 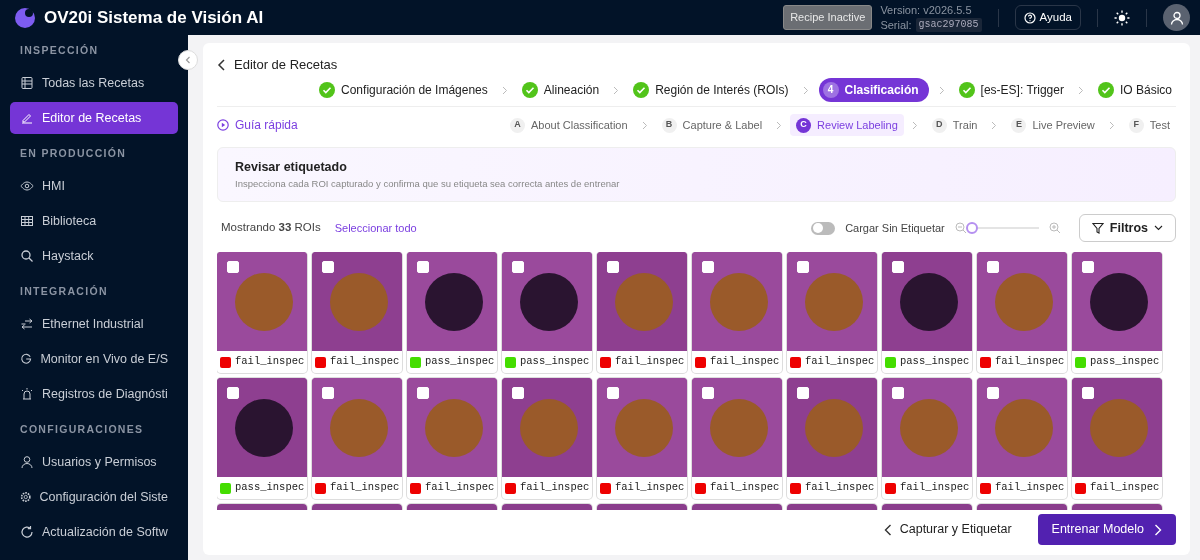 I want to click on refresh-icon, so click(x=27, y=531).